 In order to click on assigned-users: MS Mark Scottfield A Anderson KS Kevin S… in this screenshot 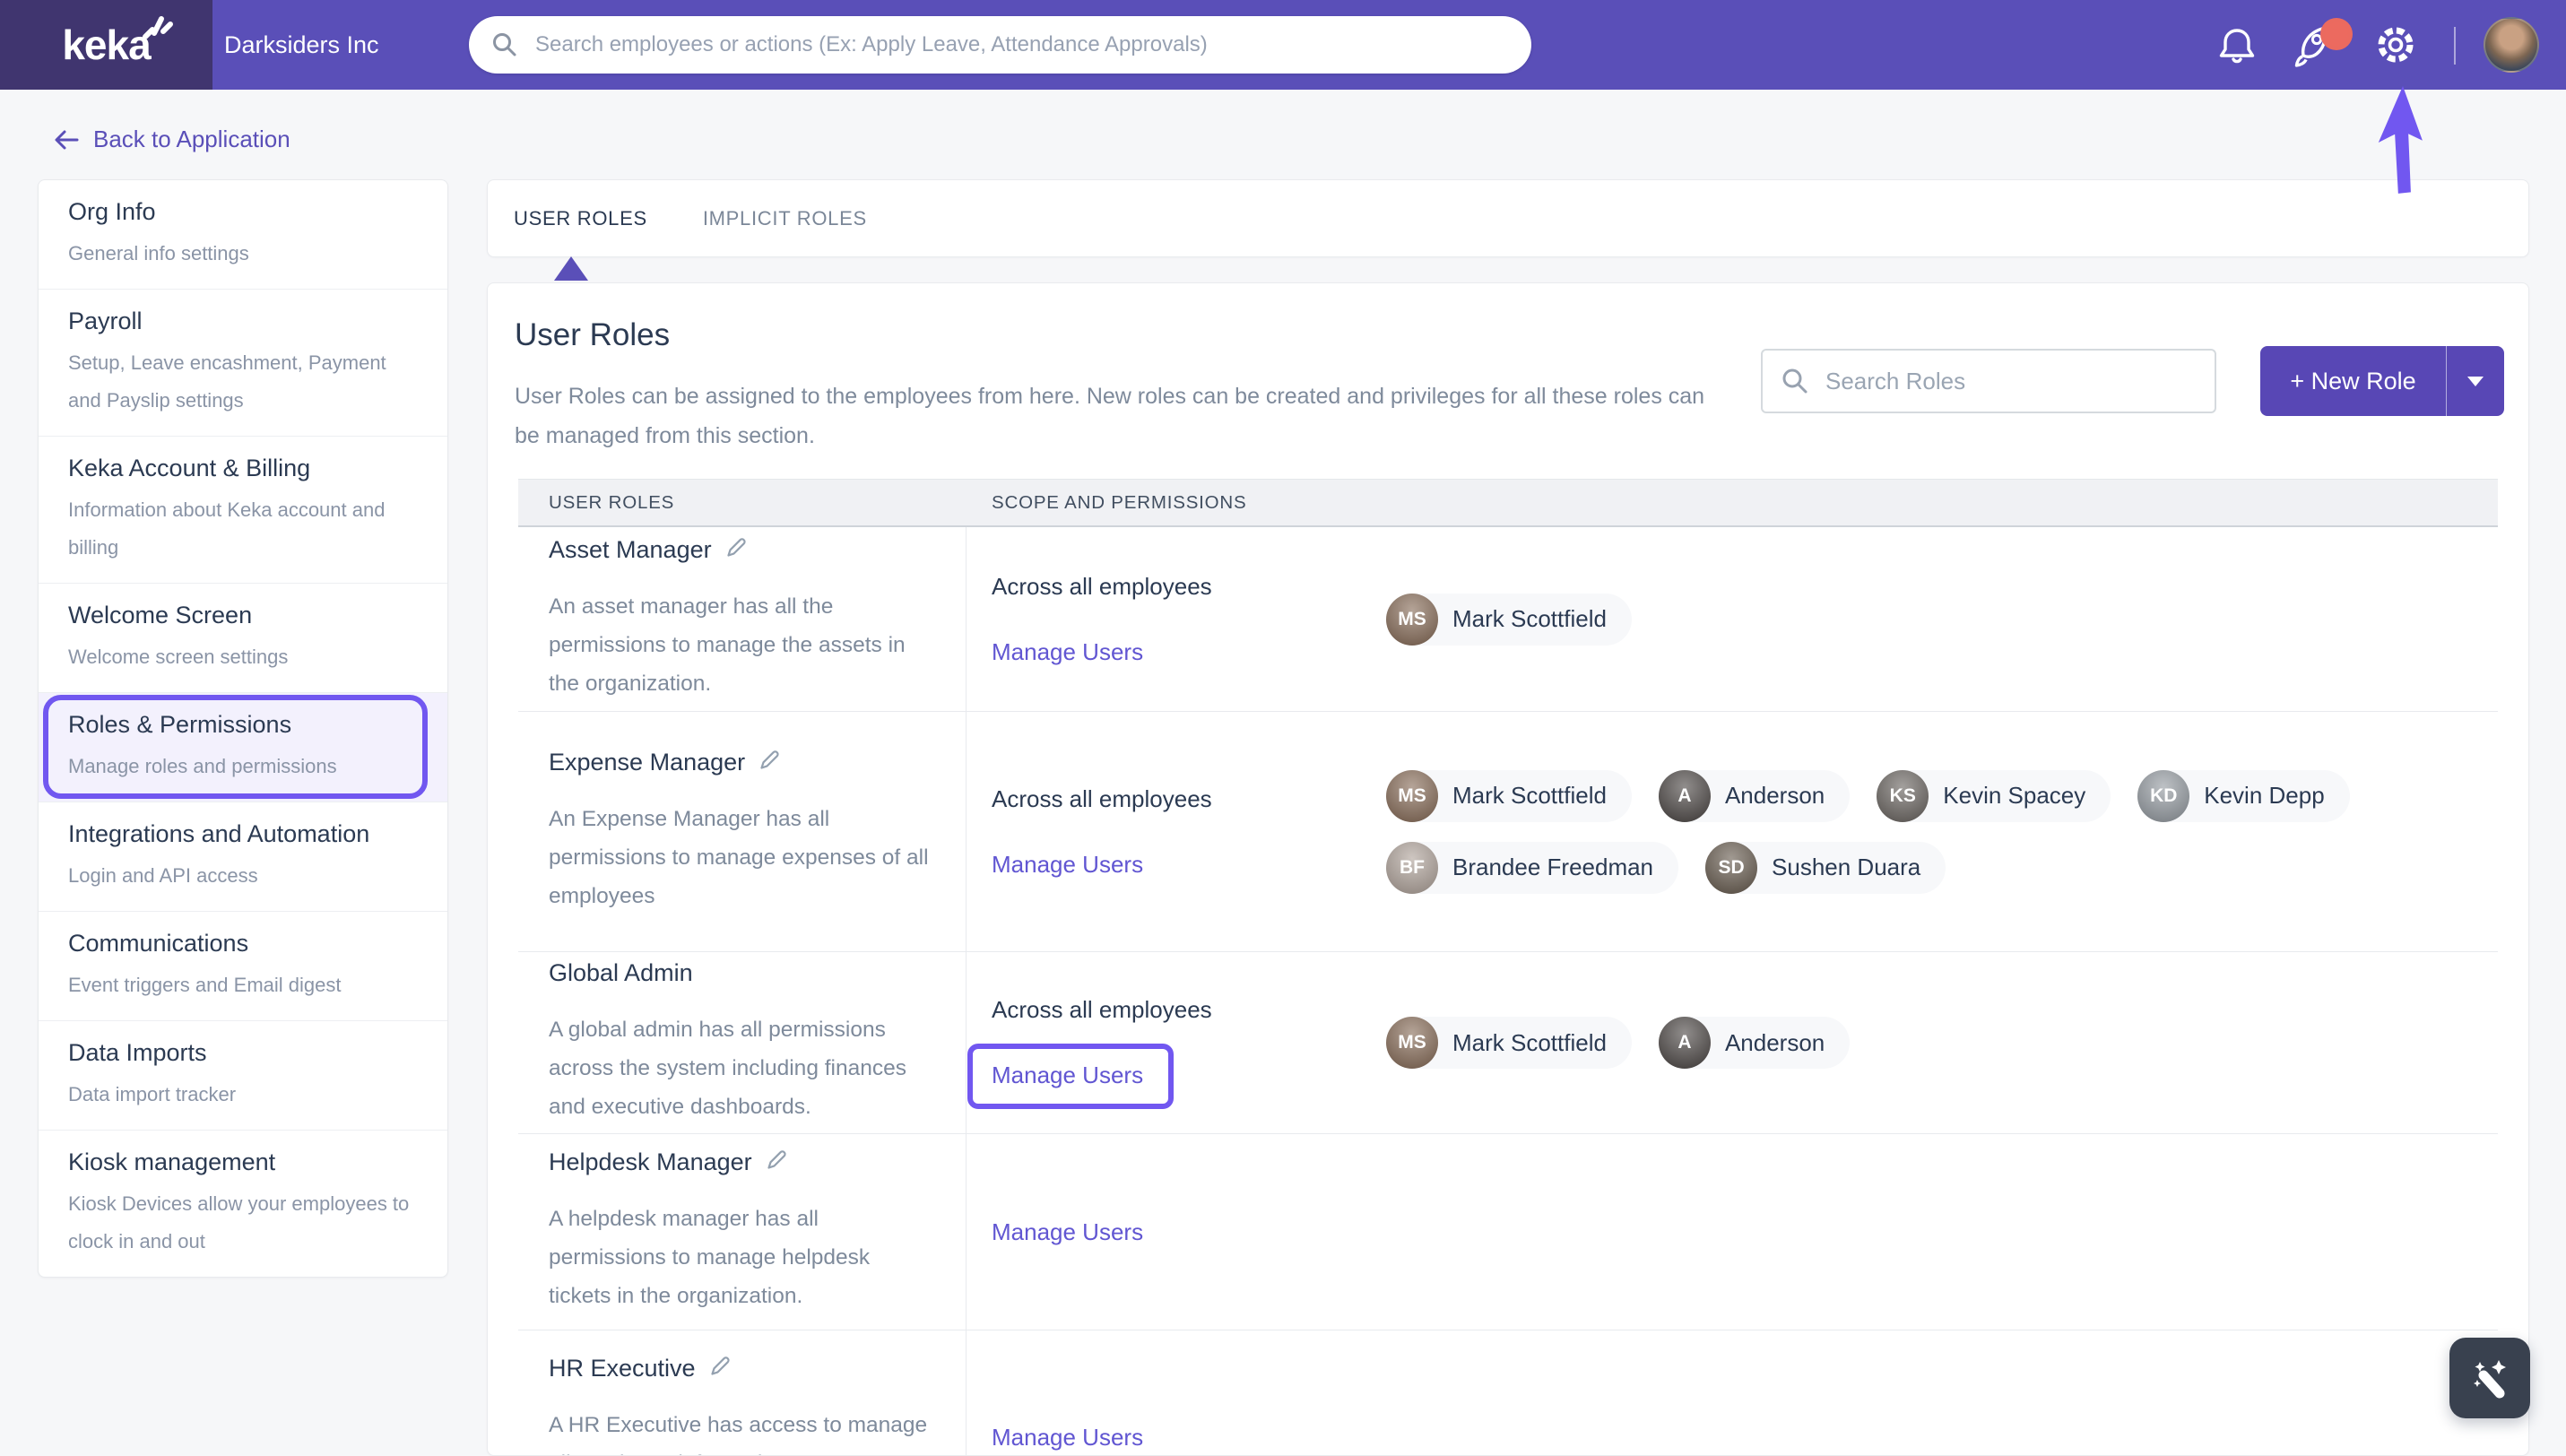, I will do `click(1942, 831)`.